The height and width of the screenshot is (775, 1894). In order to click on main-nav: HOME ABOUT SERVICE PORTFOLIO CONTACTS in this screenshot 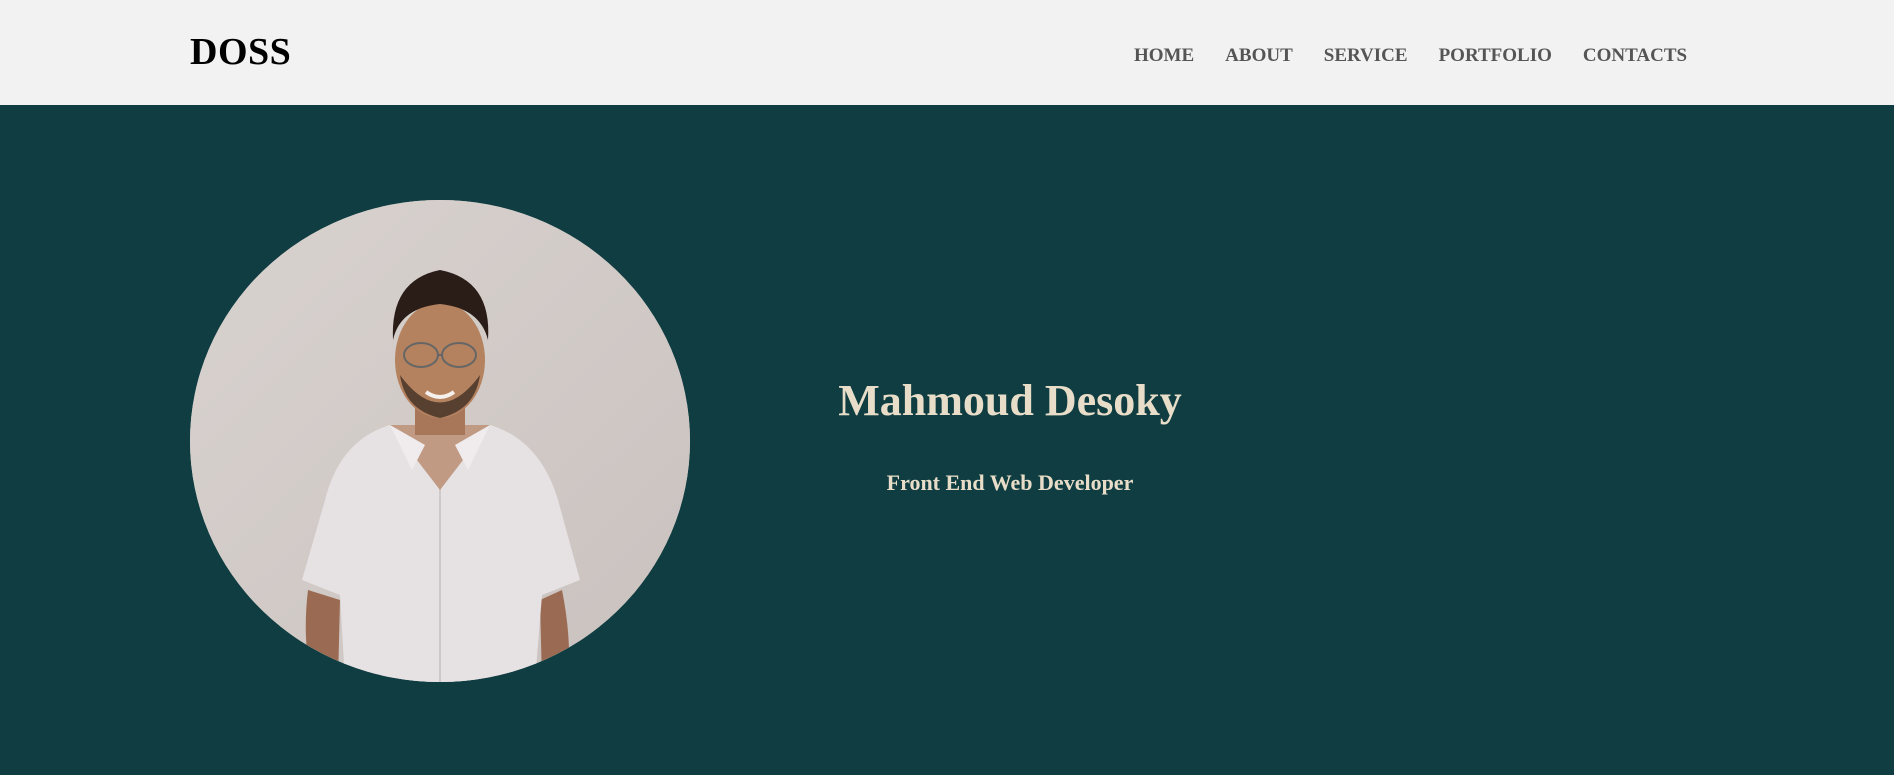, I will do `click(1410, 56)`.